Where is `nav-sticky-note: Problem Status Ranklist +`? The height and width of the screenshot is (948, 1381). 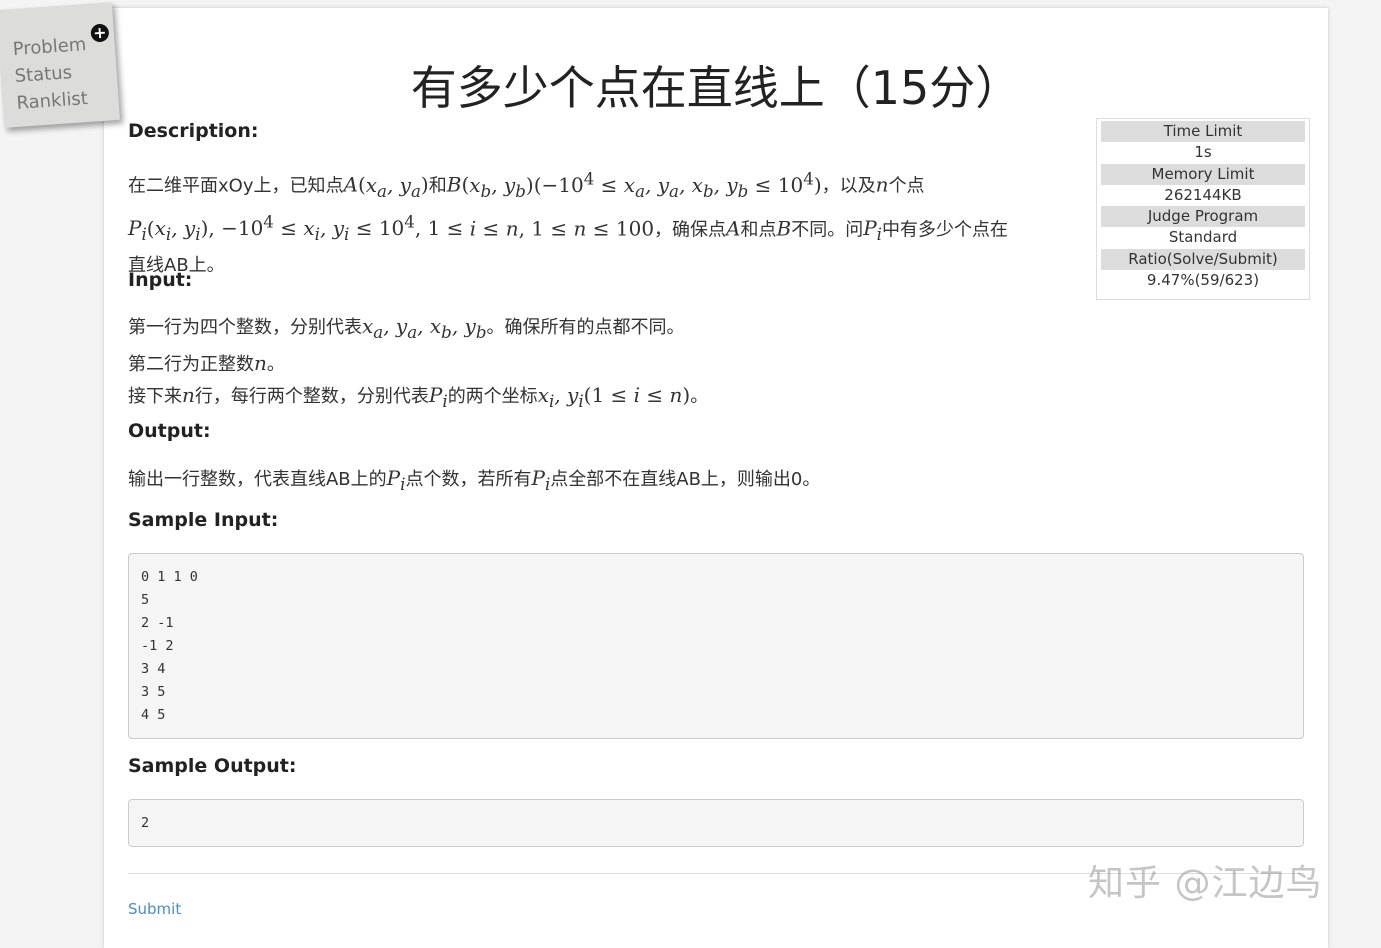
nav-sticky-note: Problem Status Ranklist + is located at coordinates (60, 65).